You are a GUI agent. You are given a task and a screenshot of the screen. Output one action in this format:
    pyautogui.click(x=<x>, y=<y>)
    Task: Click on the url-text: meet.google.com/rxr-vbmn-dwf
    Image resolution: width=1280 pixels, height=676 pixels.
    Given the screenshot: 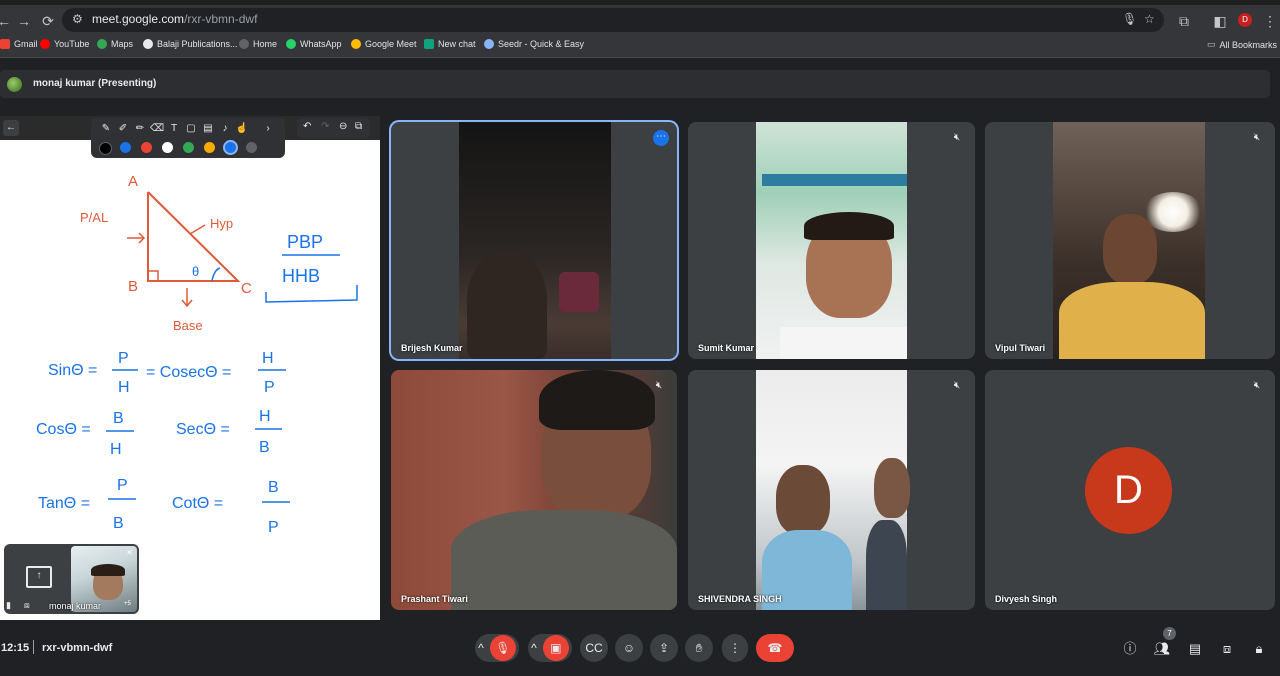 What is the action you would take?
    pyautogui.click(x=174, y=19)
    